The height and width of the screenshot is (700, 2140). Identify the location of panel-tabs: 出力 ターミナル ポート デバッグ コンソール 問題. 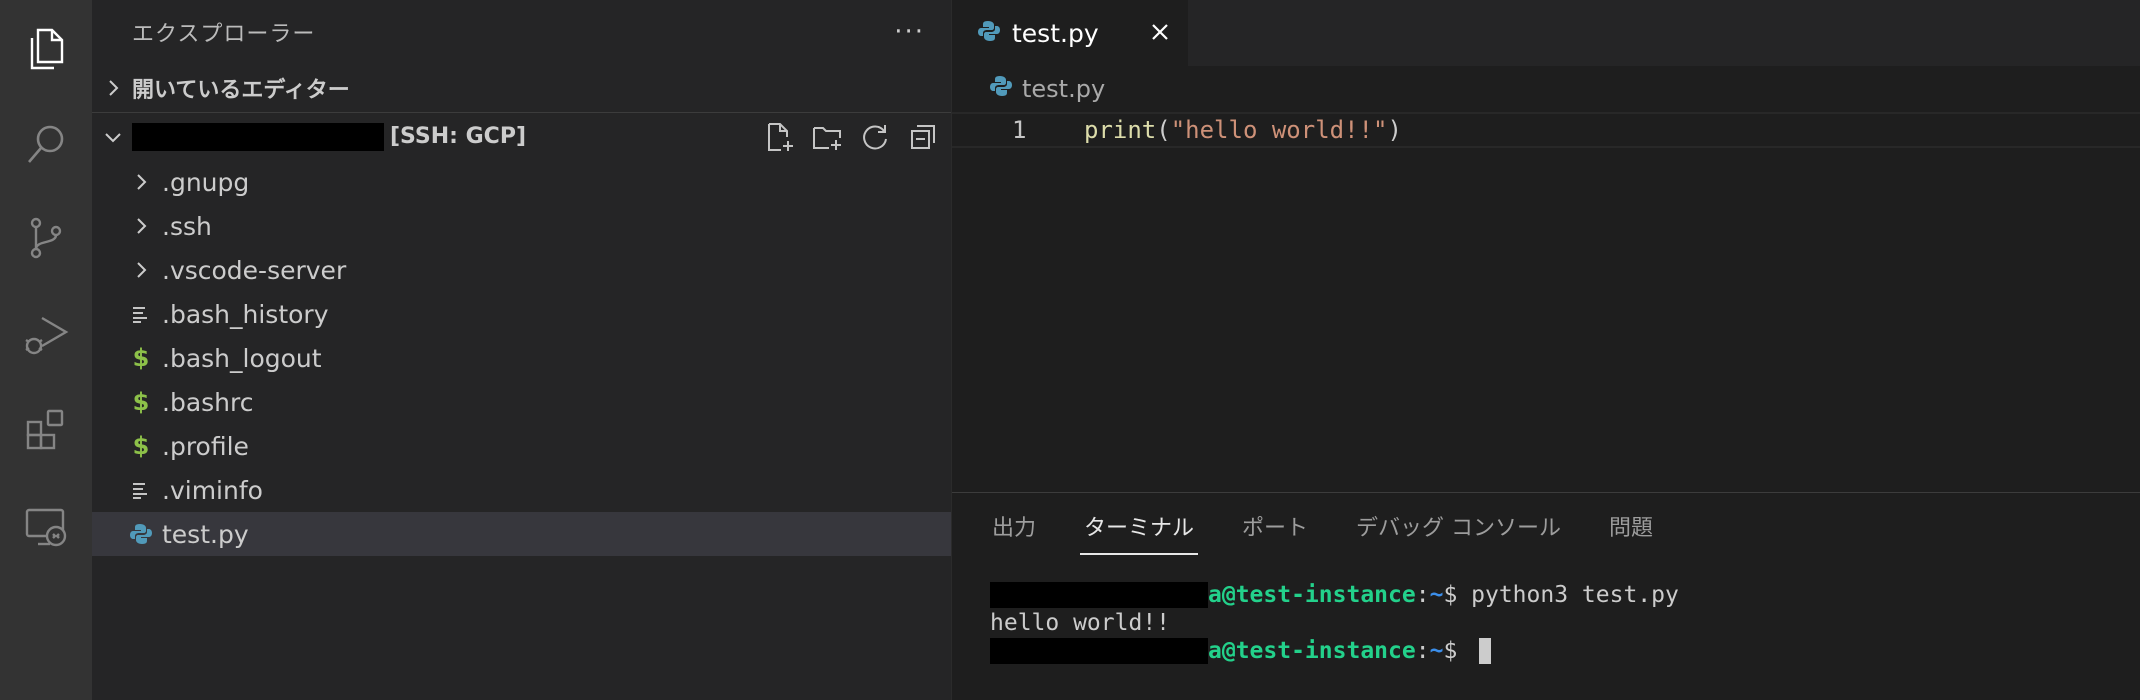
(1326, 526).